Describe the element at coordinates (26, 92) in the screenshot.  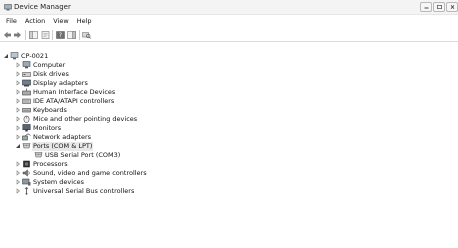
I see `hid-icon` at that location.